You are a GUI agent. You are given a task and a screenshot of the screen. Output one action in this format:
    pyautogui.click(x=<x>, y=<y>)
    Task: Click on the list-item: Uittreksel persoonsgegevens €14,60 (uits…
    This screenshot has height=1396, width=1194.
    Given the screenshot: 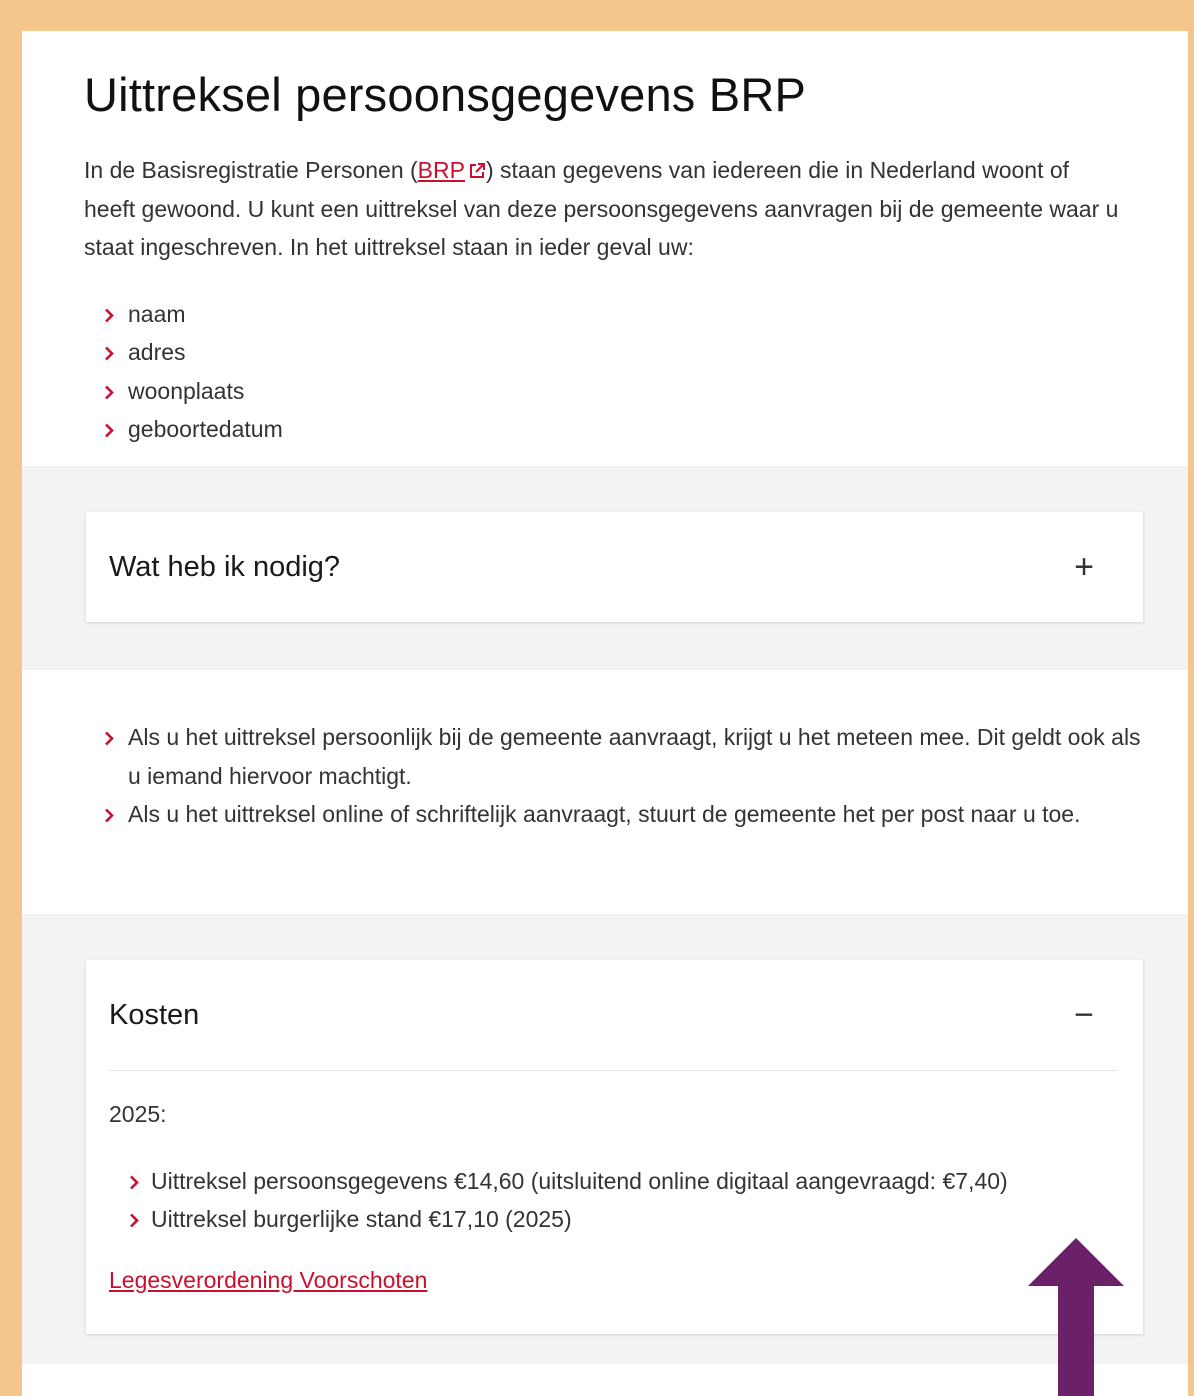 What is the action you would take?
    pyautogui.click(x=614, y=1181)
    